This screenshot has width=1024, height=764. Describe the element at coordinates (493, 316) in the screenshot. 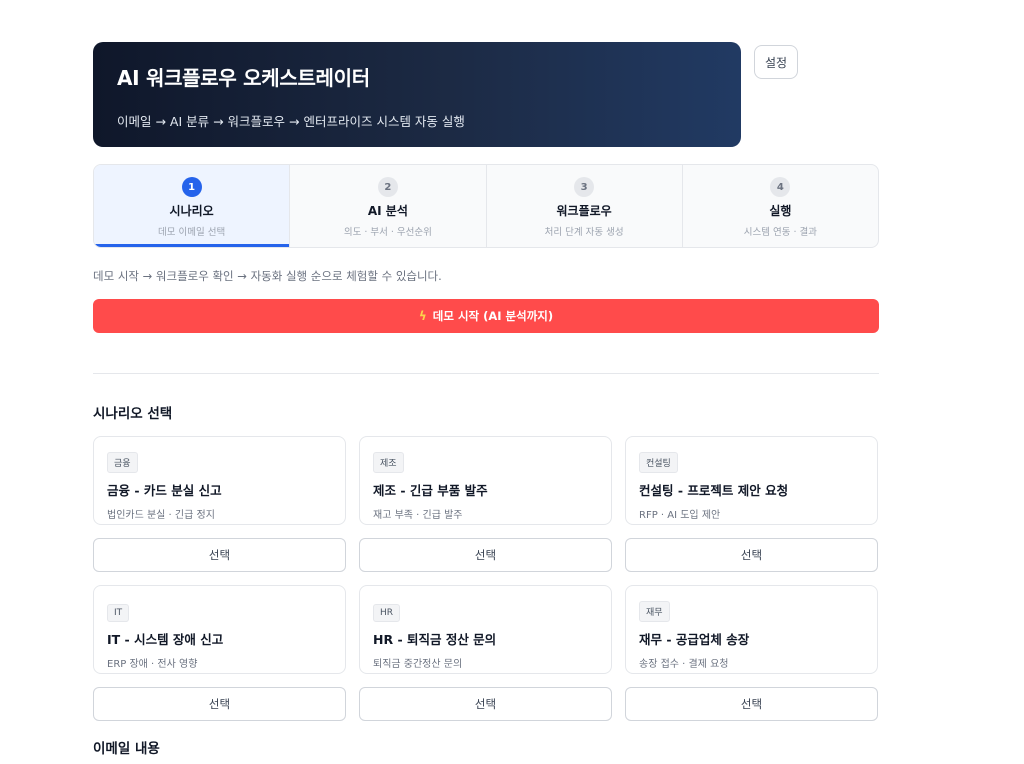

I see `start-demo-label: 데모 시작 (AI 분석까지)` at that location.